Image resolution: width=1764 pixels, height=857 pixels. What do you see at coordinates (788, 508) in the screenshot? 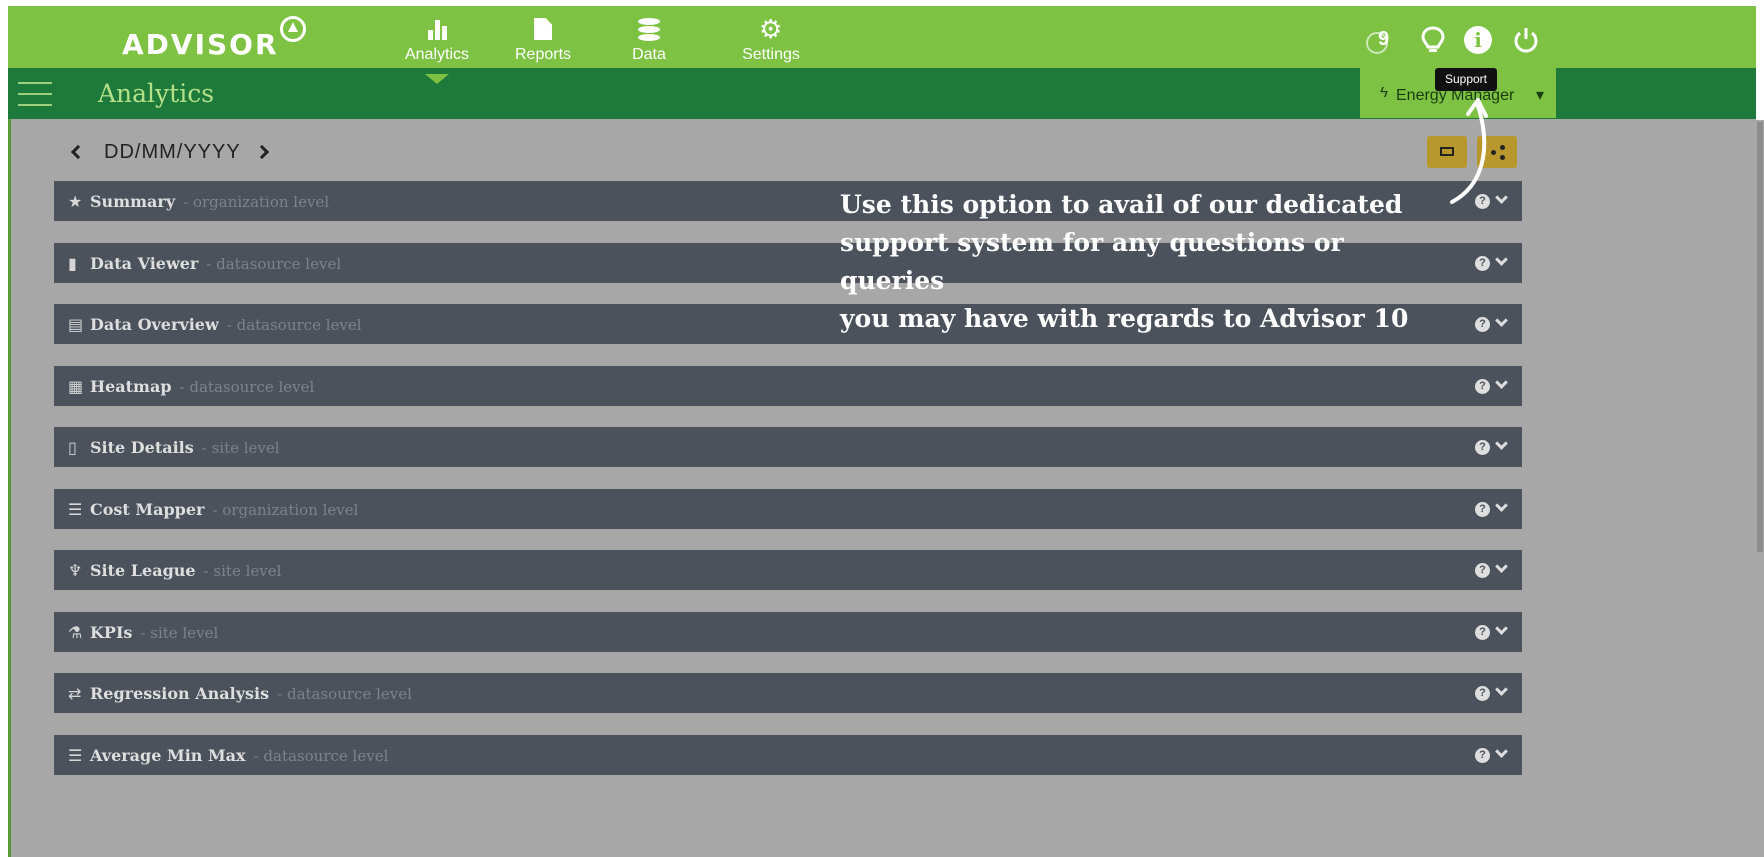
I see `panel-cost-mapper: ☰ Cost Mapper - organization level?` at bounding box center [788, 508].